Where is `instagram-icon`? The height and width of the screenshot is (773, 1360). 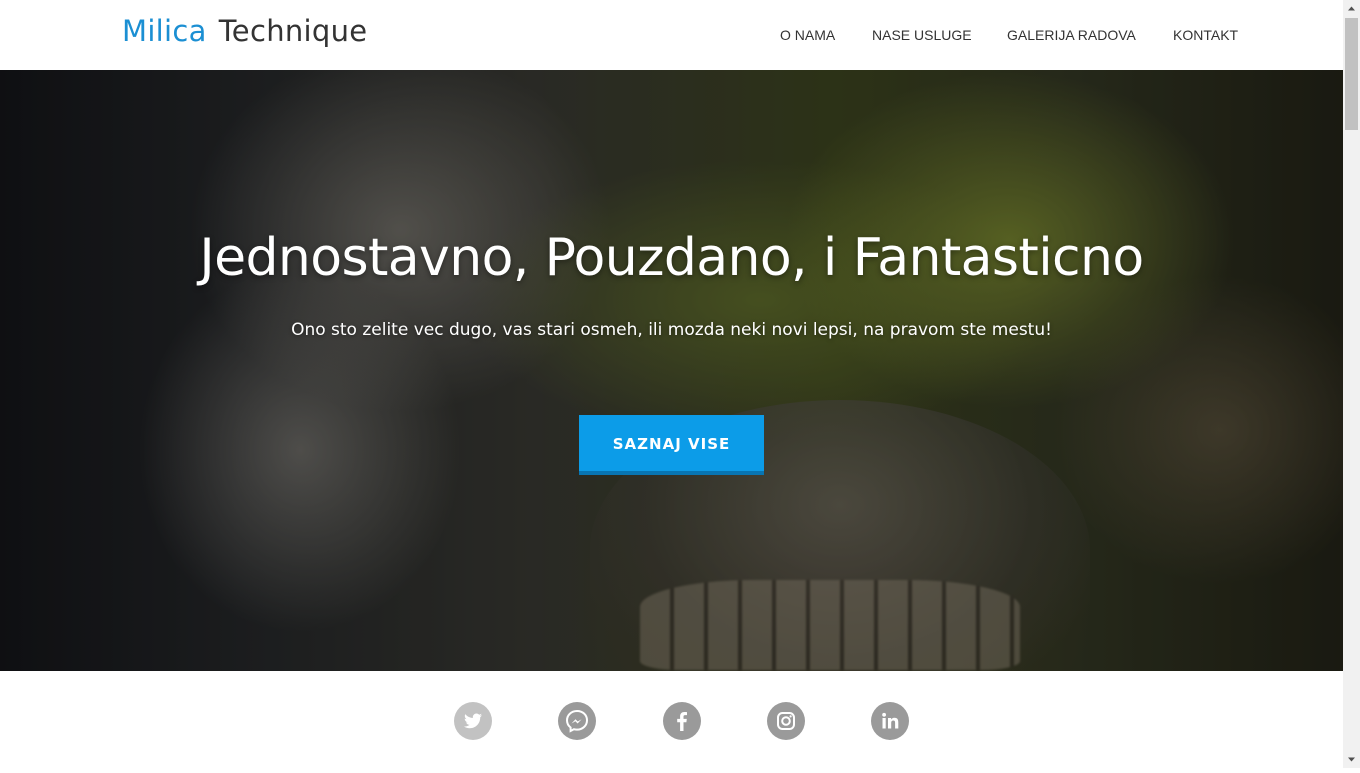 instagram-icon is located at coordinates (786, 721).